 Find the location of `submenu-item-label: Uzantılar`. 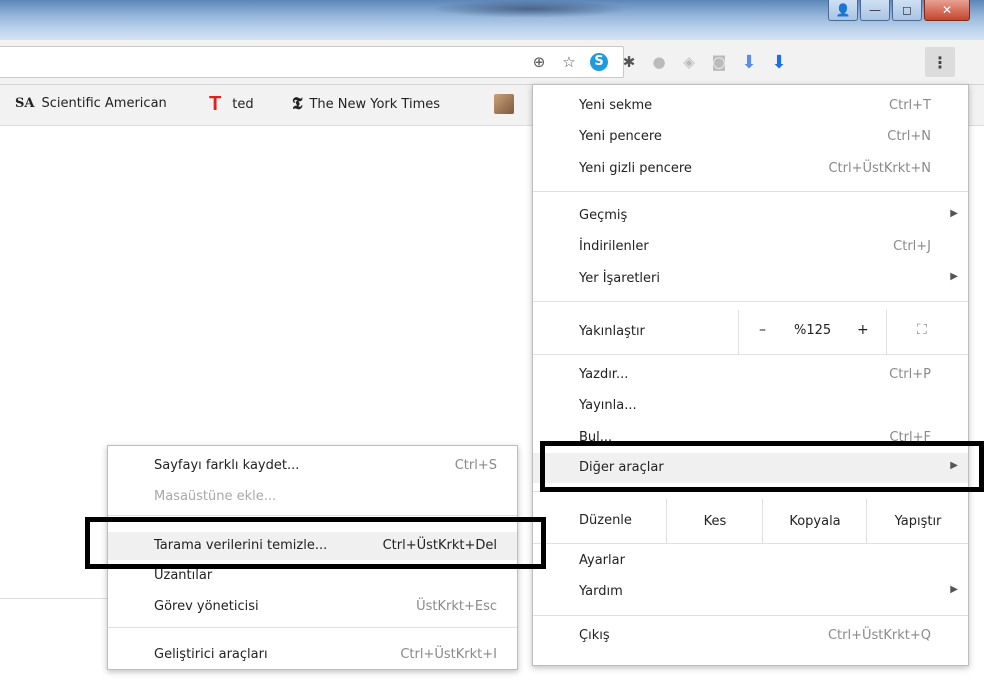

submenu-item-label: Uzantılar is located at coordinates (183, 575).